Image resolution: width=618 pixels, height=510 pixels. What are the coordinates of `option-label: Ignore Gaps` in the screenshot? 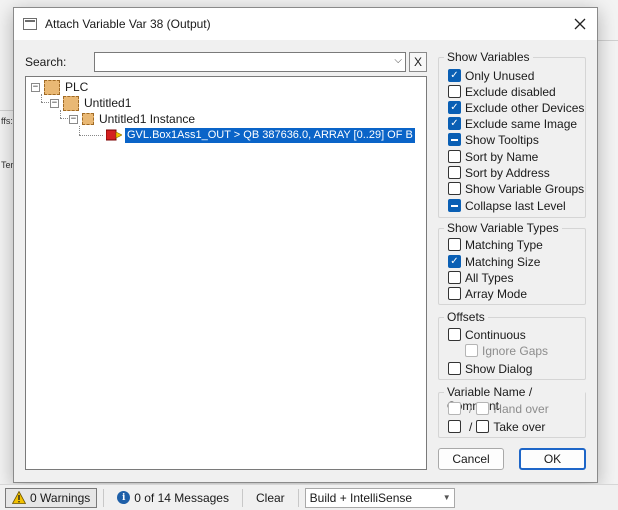 It's located at (515, 350).